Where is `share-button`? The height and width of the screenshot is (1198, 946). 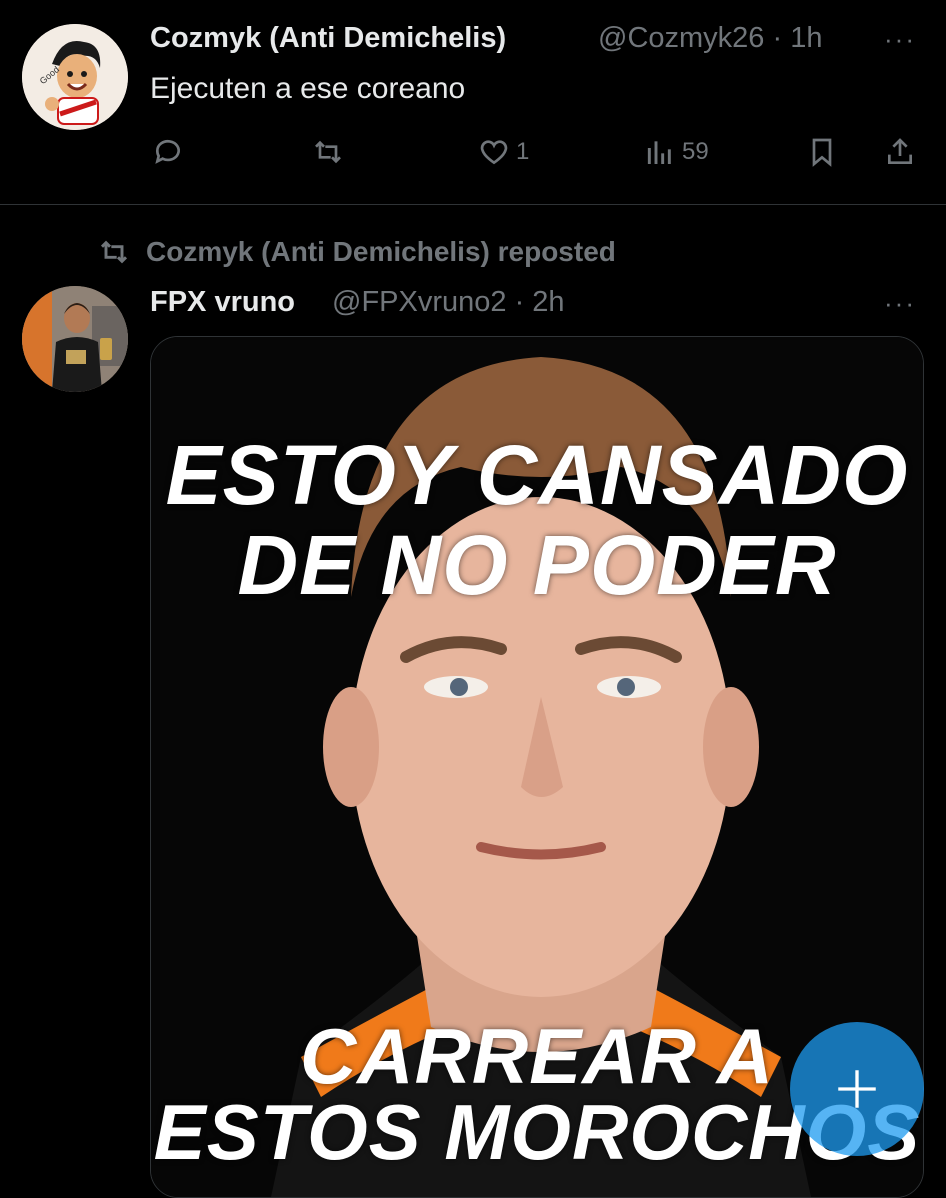
share-button is located at coordinates (900, 152).